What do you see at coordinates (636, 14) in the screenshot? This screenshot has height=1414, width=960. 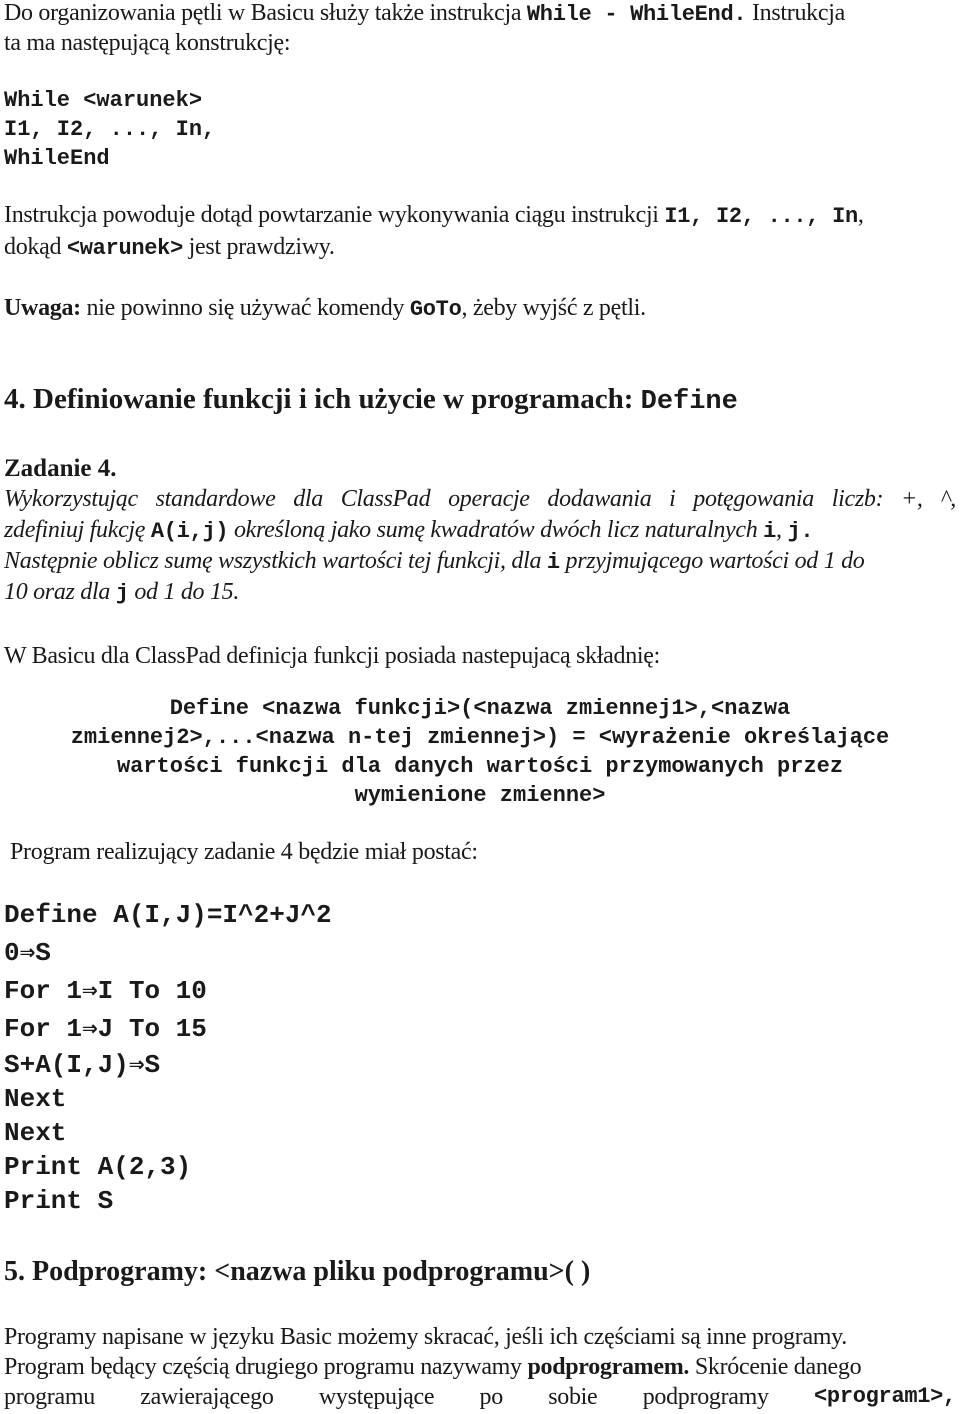 I see `while-code: While - WhileEnd.` at bounding box center [636, 14].